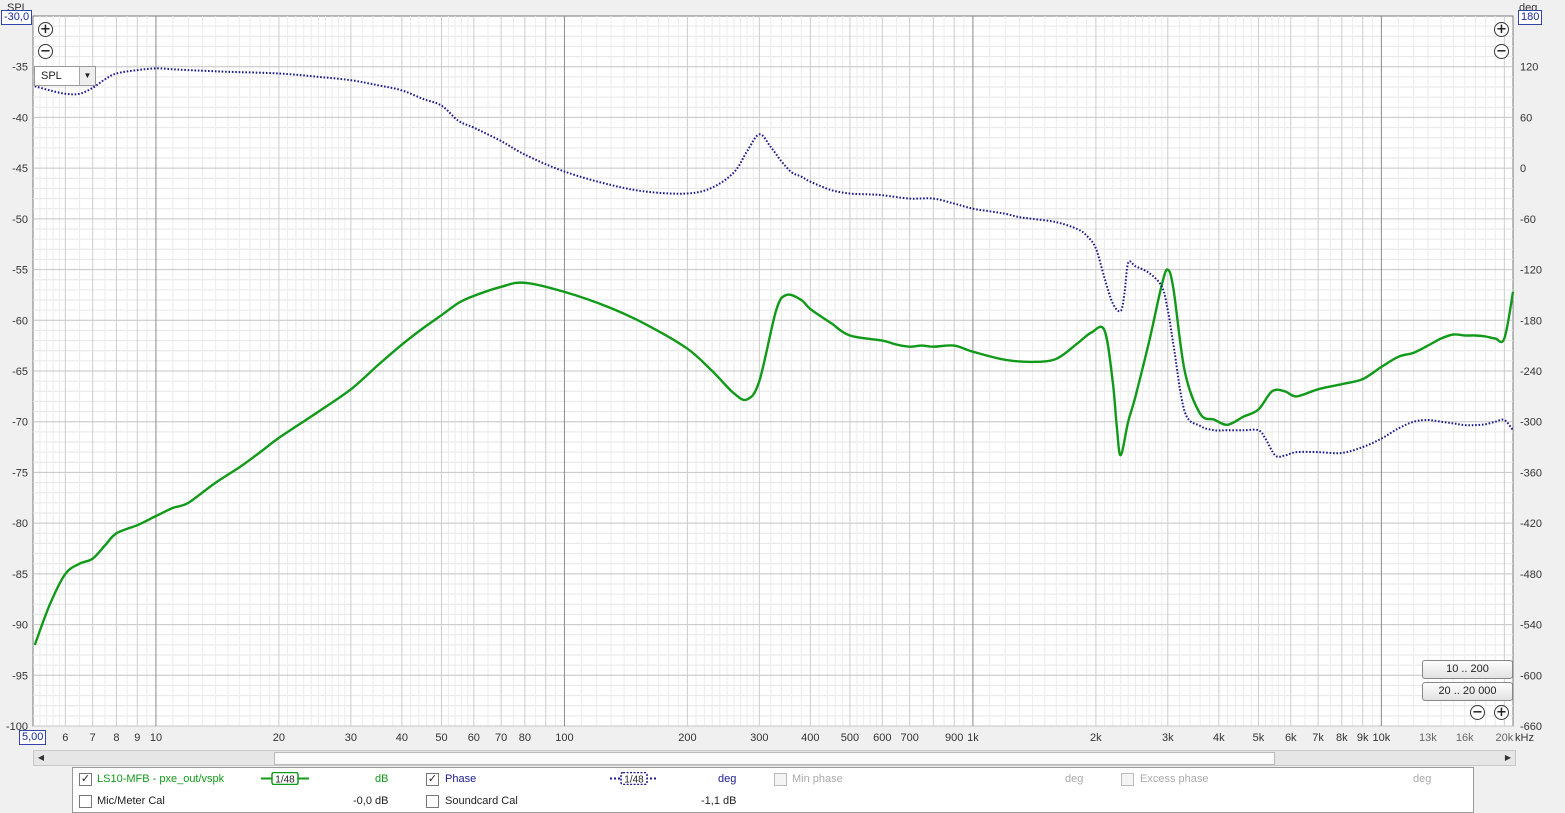 Image resolution: width=1565 pixels, height=813 pixels. I want to click on scrollbar-thumb, so click(774, 758).